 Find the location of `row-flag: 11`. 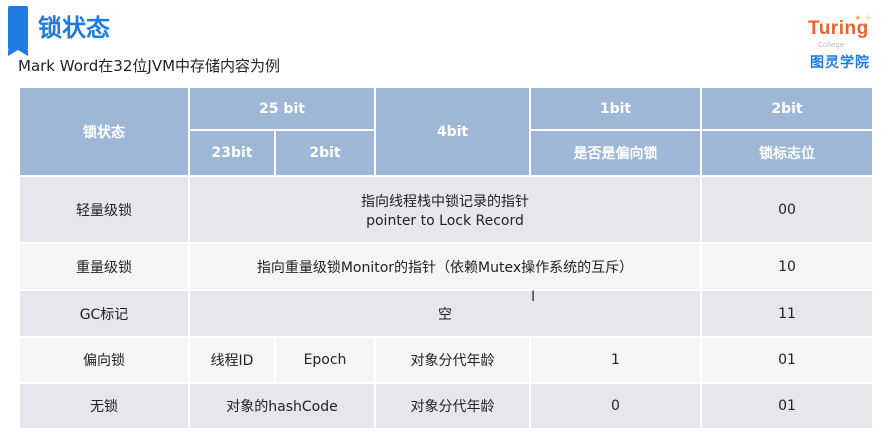

row-flag: 11 is located at coordinates (787, 313).